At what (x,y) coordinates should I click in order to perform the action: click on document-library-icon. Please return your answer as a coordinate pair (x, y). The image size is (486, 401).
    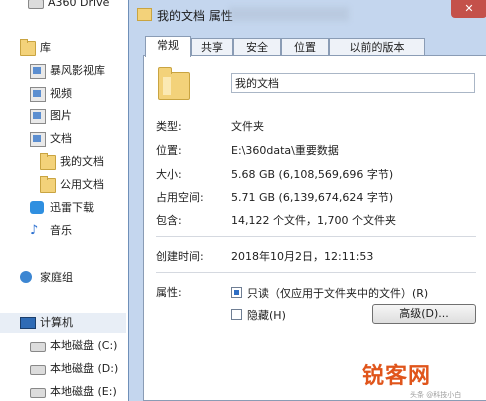
    Looking at the image, I should click on (38, 139).